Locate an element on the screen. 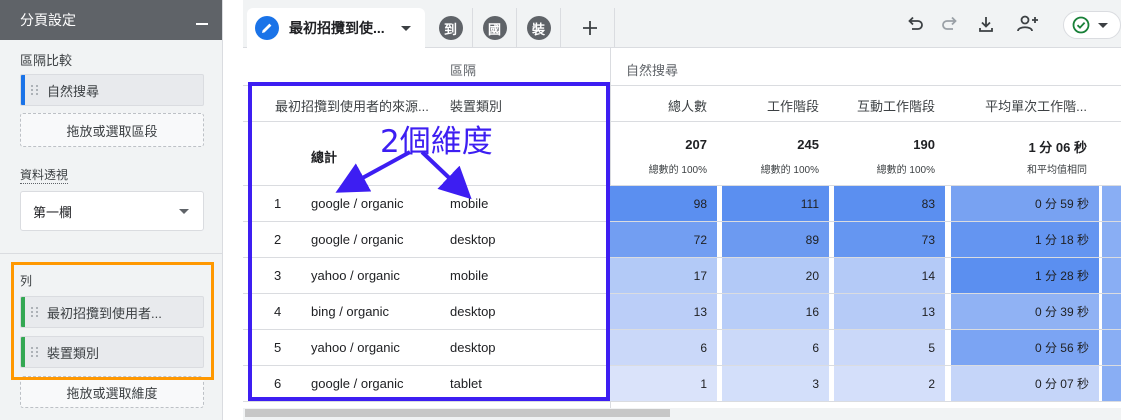 Image resolution: width=1121 pixels, height=420 pixels. arrow-to-source is located at coordinates (373, 171).